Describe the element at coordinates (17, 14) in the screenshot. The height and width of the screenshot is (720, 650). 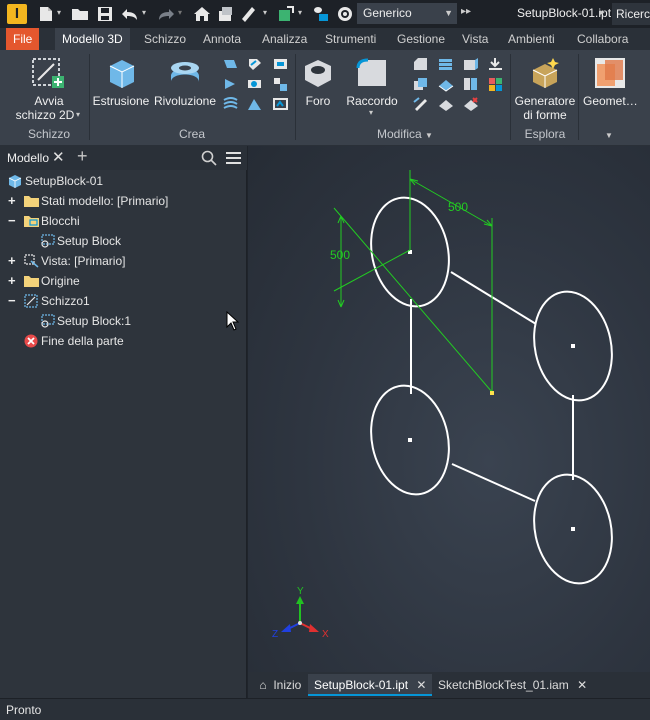
I see `inventor-logo: I` at that location.